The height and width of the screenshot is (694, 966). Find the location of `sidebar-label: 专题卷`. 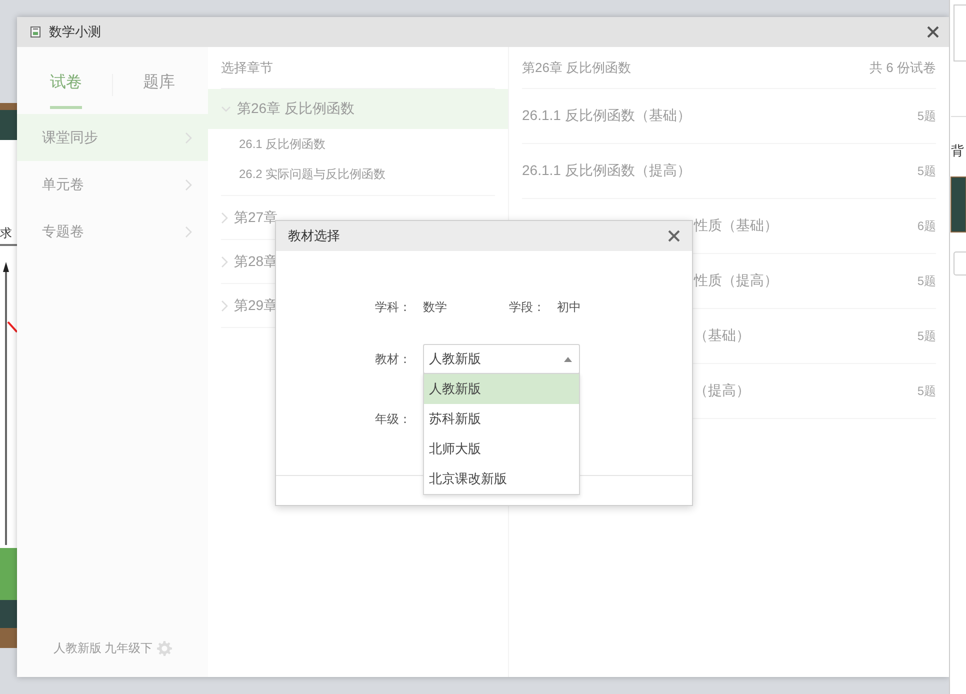

sidebar-label: 专题卷 is located at coordinates (63, 231).